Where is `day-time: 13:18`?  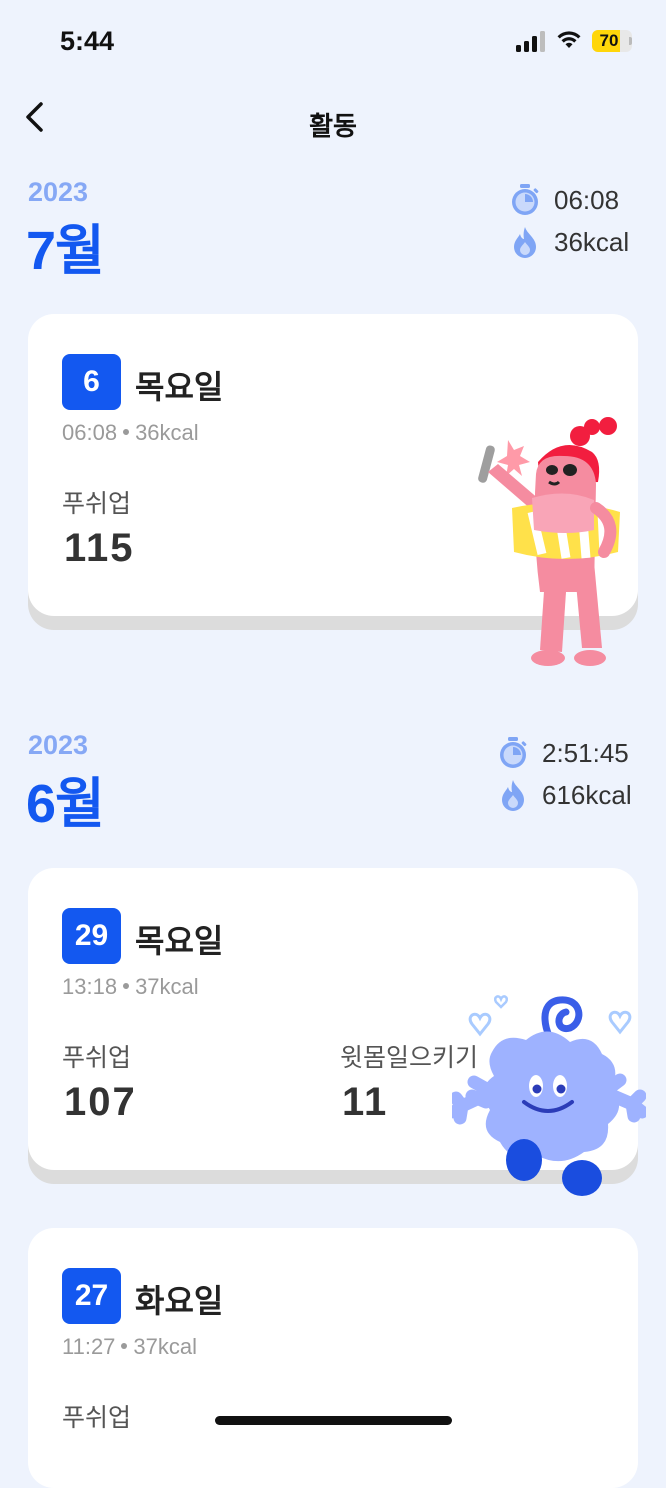
day-time: 13:18 is located at coordinates (90, 986).